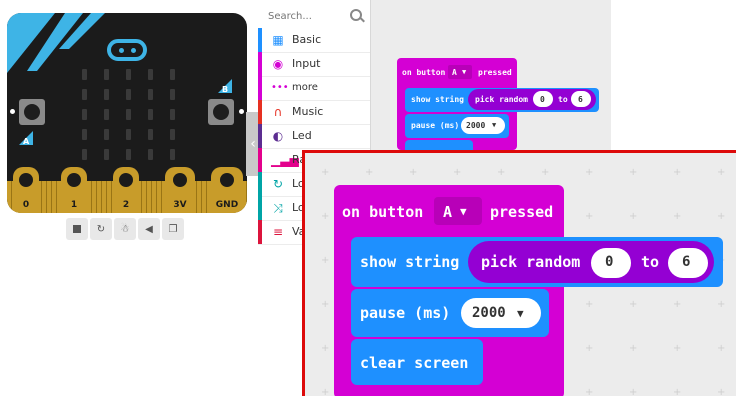 This screenshot has width=736, height=396. Describe the element at coordinates (542, 99) in the screenshot. I see `random-from-value-small: 0` at that location.